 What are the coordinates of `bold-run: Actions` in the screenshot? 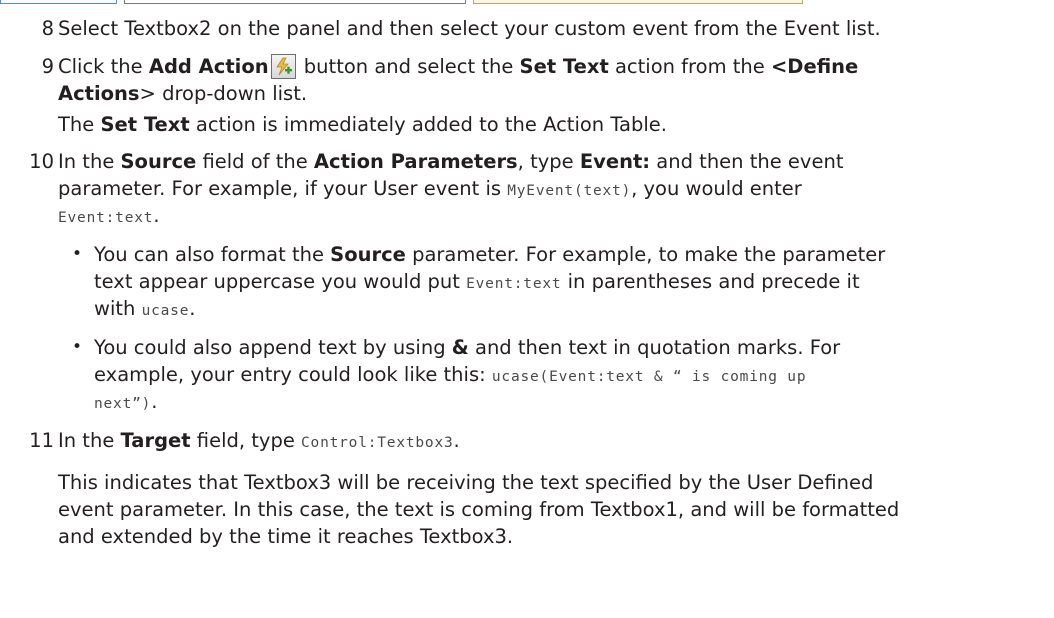 It's located at (99, 93).